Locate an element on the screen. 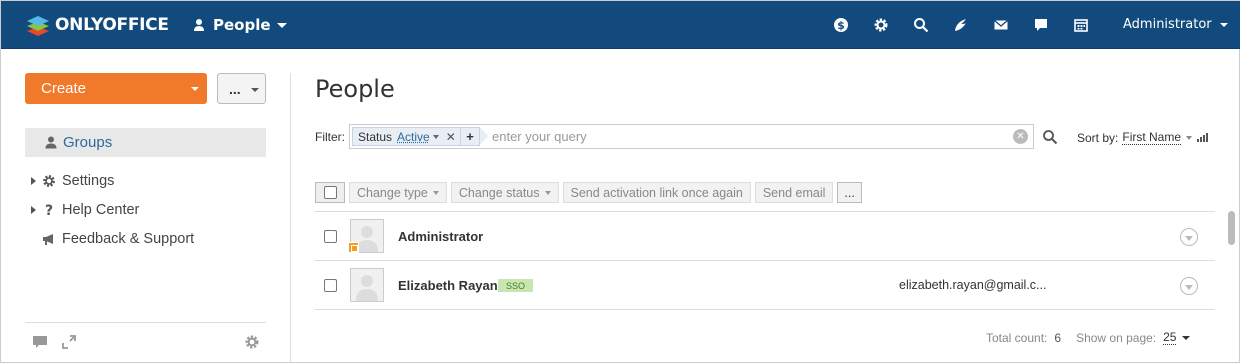 The image size is (1240, 363). module-switcher: People is located at coordinates (240, 25).